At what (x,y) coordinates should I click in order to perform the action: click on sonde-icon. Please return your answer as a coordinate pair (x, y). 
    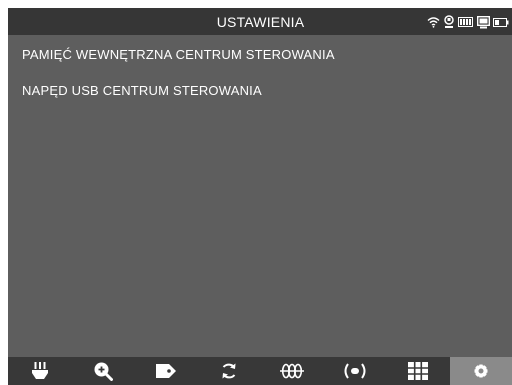
    Looking at the image, I should click on (292, 371).